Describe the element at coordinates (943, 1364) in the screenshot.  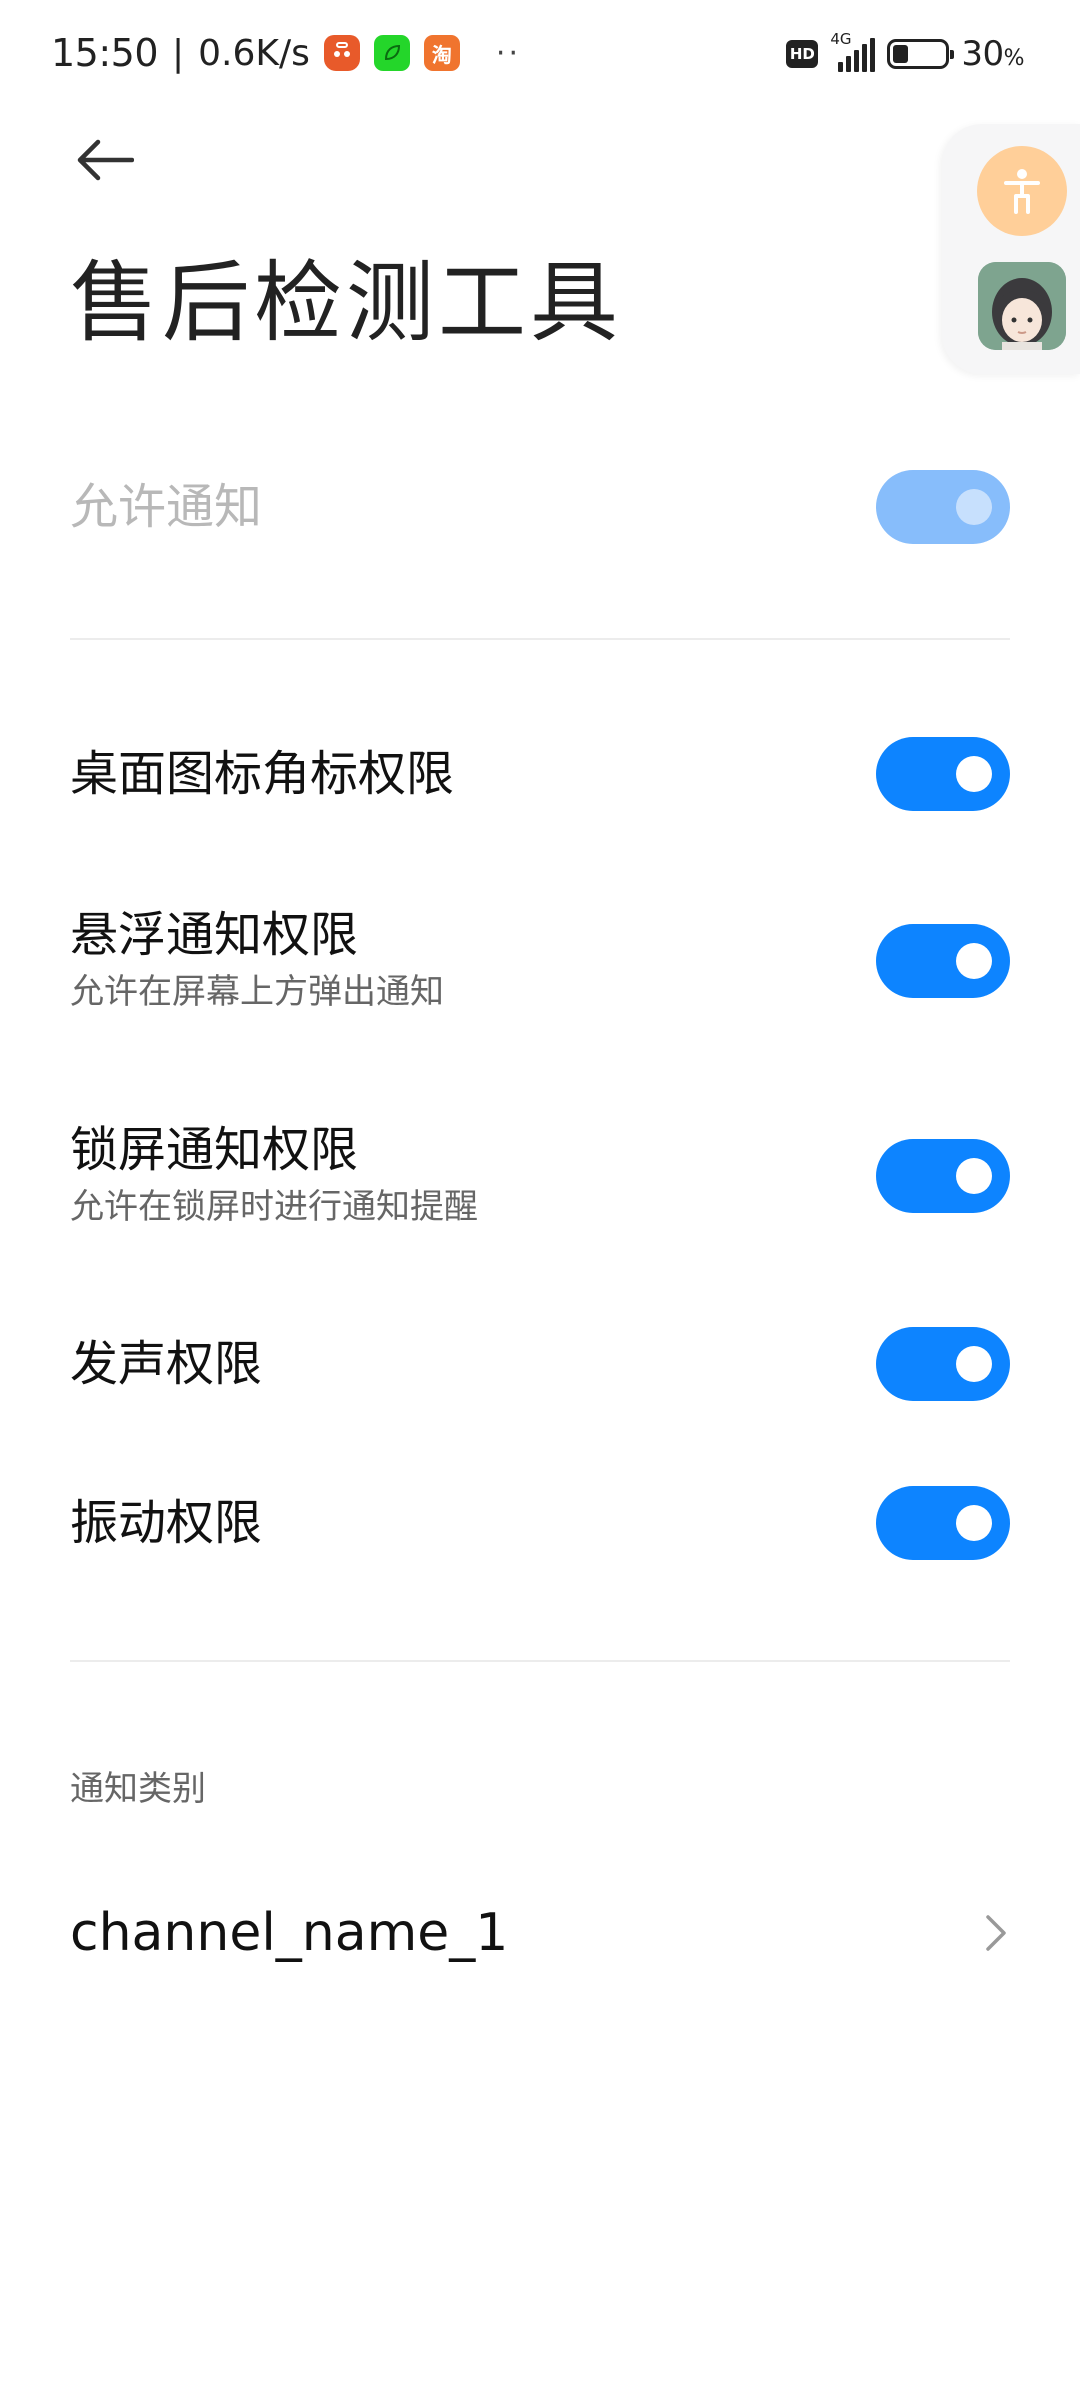
I see `sound-permission-toggle` at that location.